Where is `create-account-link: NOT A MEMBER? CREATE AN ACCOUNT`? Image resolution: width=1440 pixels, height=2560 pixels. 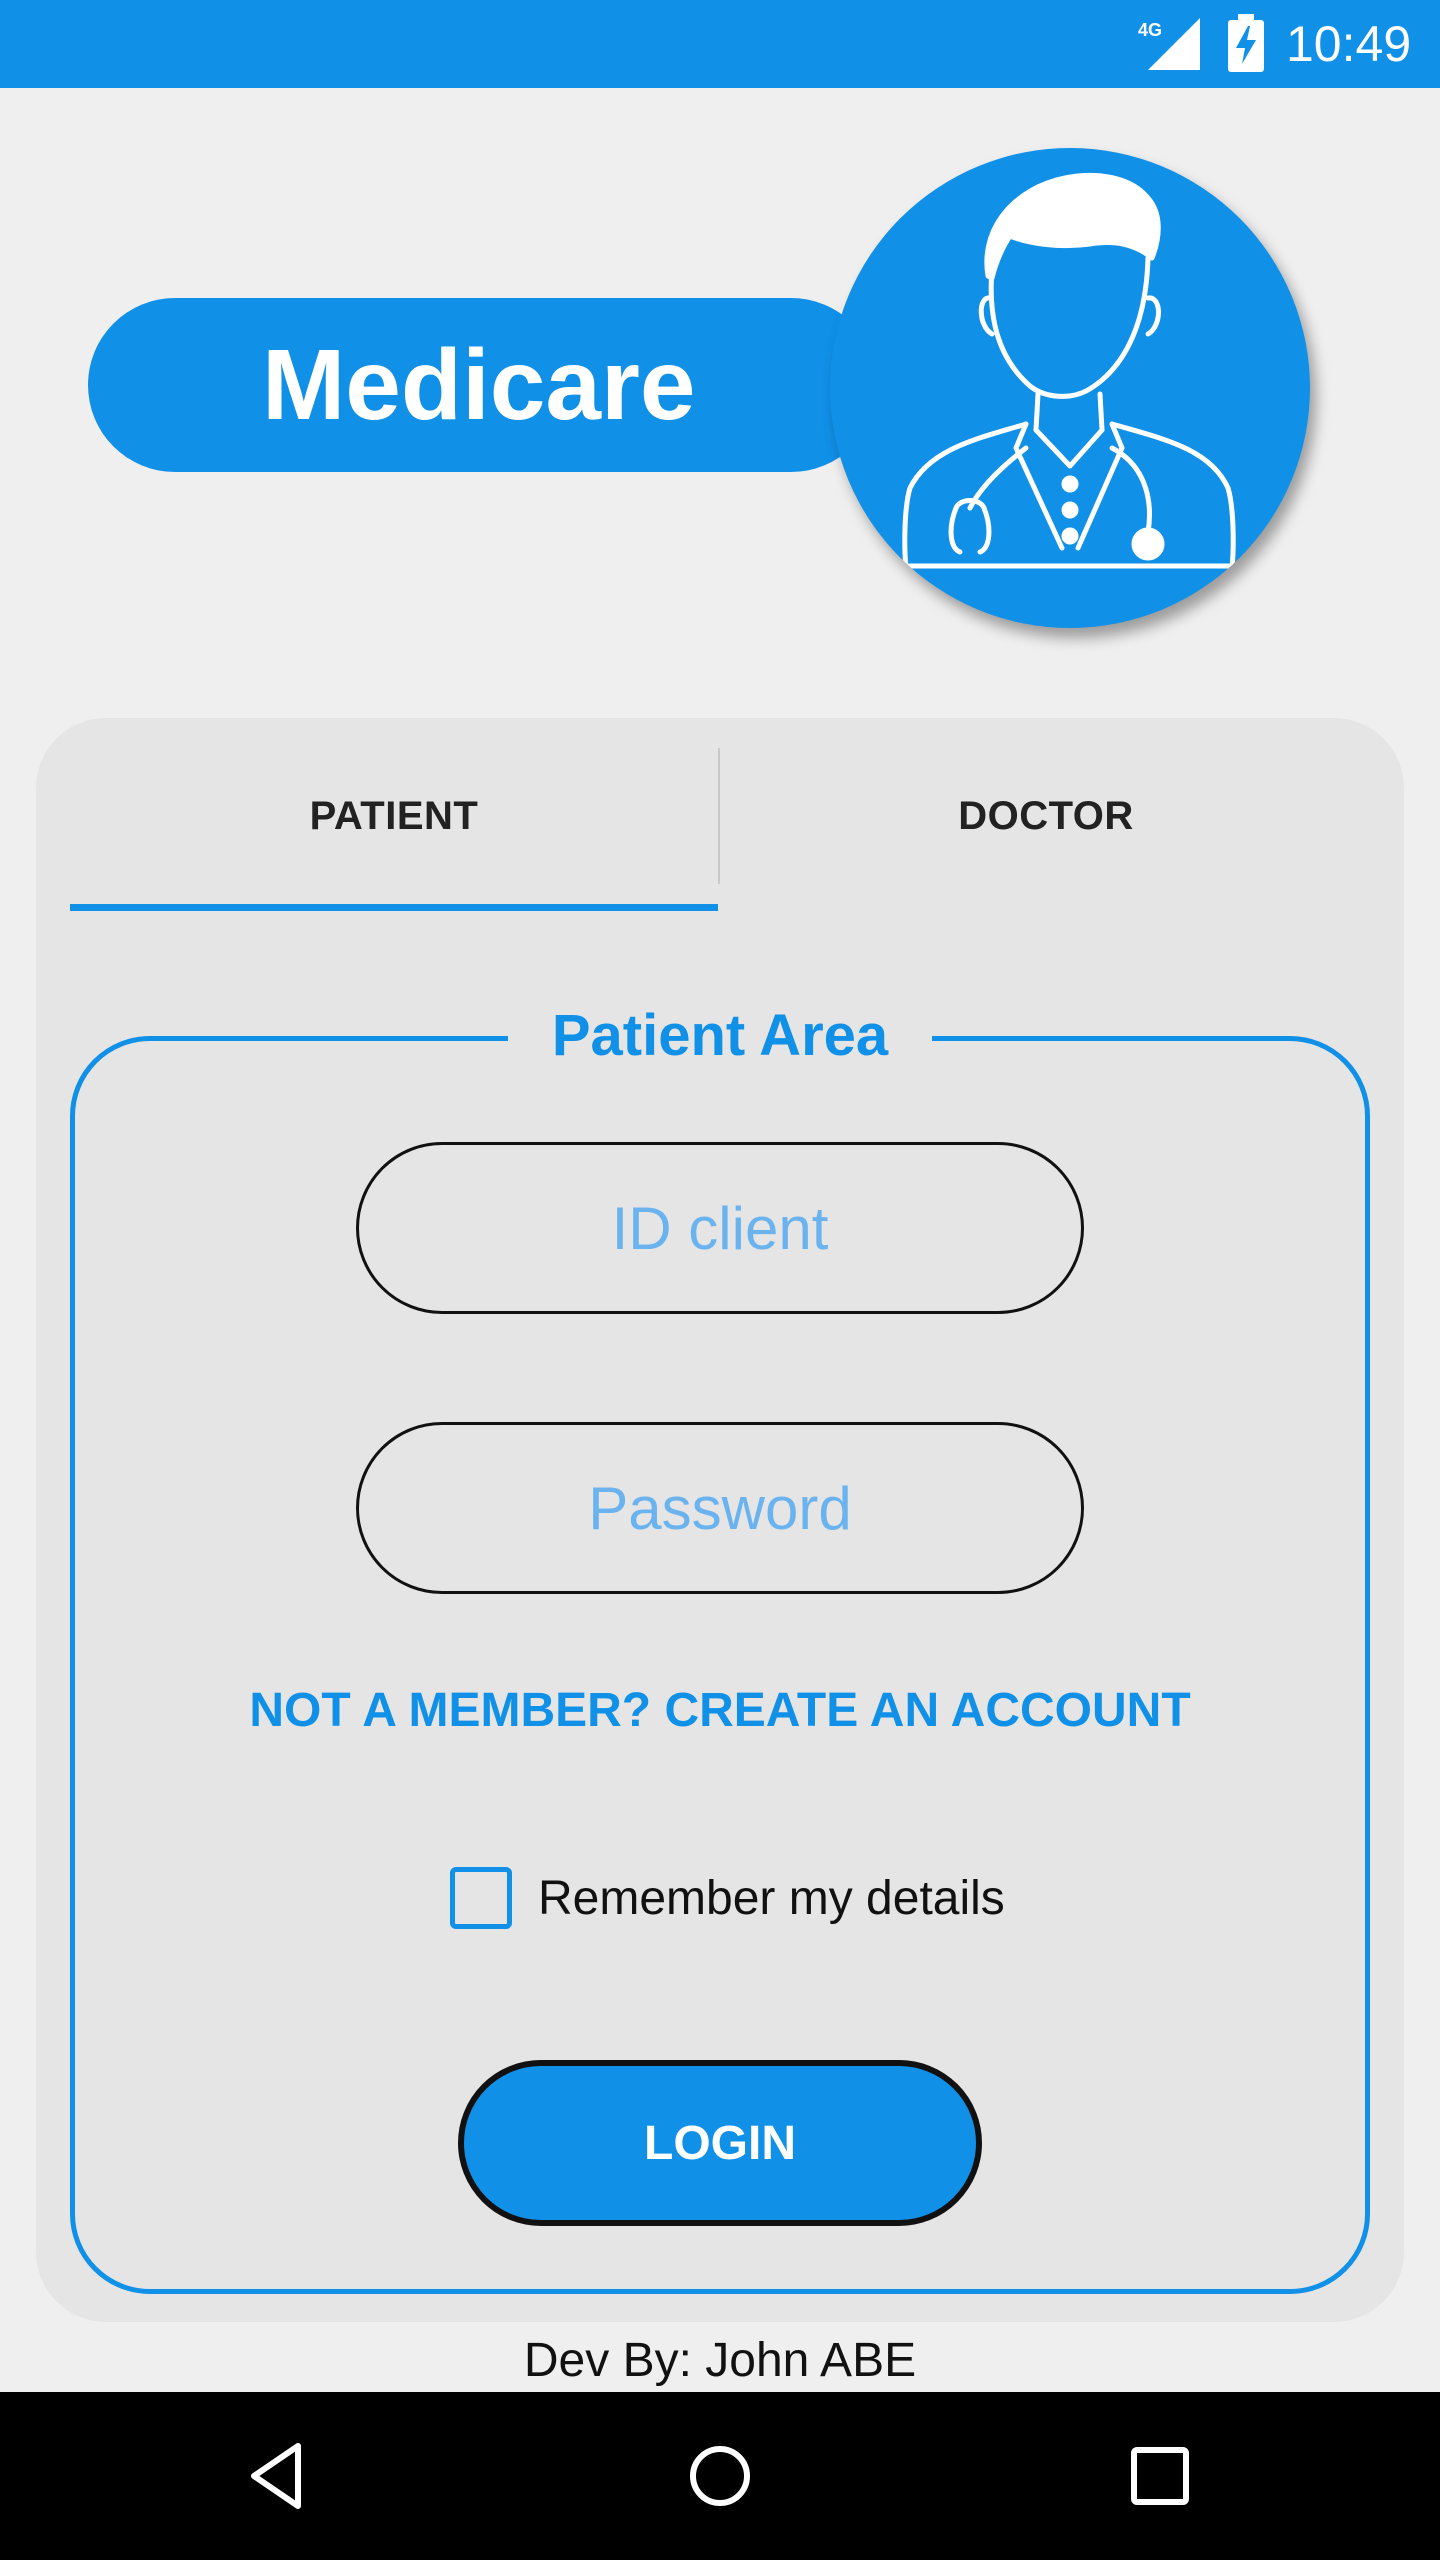
create-account-link: NOT A MEMBER? CREATE AN ACCOUNT is located at coordinates (720, 1711).